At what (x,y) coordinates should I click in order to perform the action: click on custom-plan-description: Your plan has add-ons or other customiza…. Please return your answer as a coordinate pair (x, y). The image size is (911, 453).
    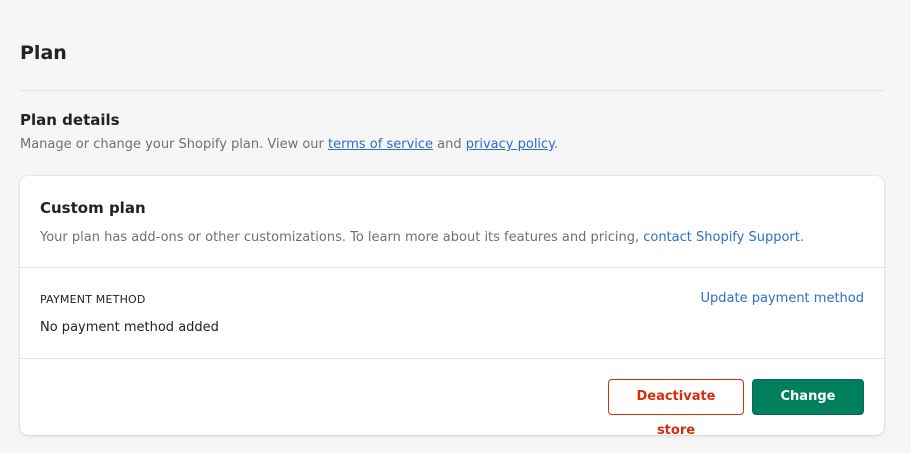
    Looking at the image, I should click on (422, 238).